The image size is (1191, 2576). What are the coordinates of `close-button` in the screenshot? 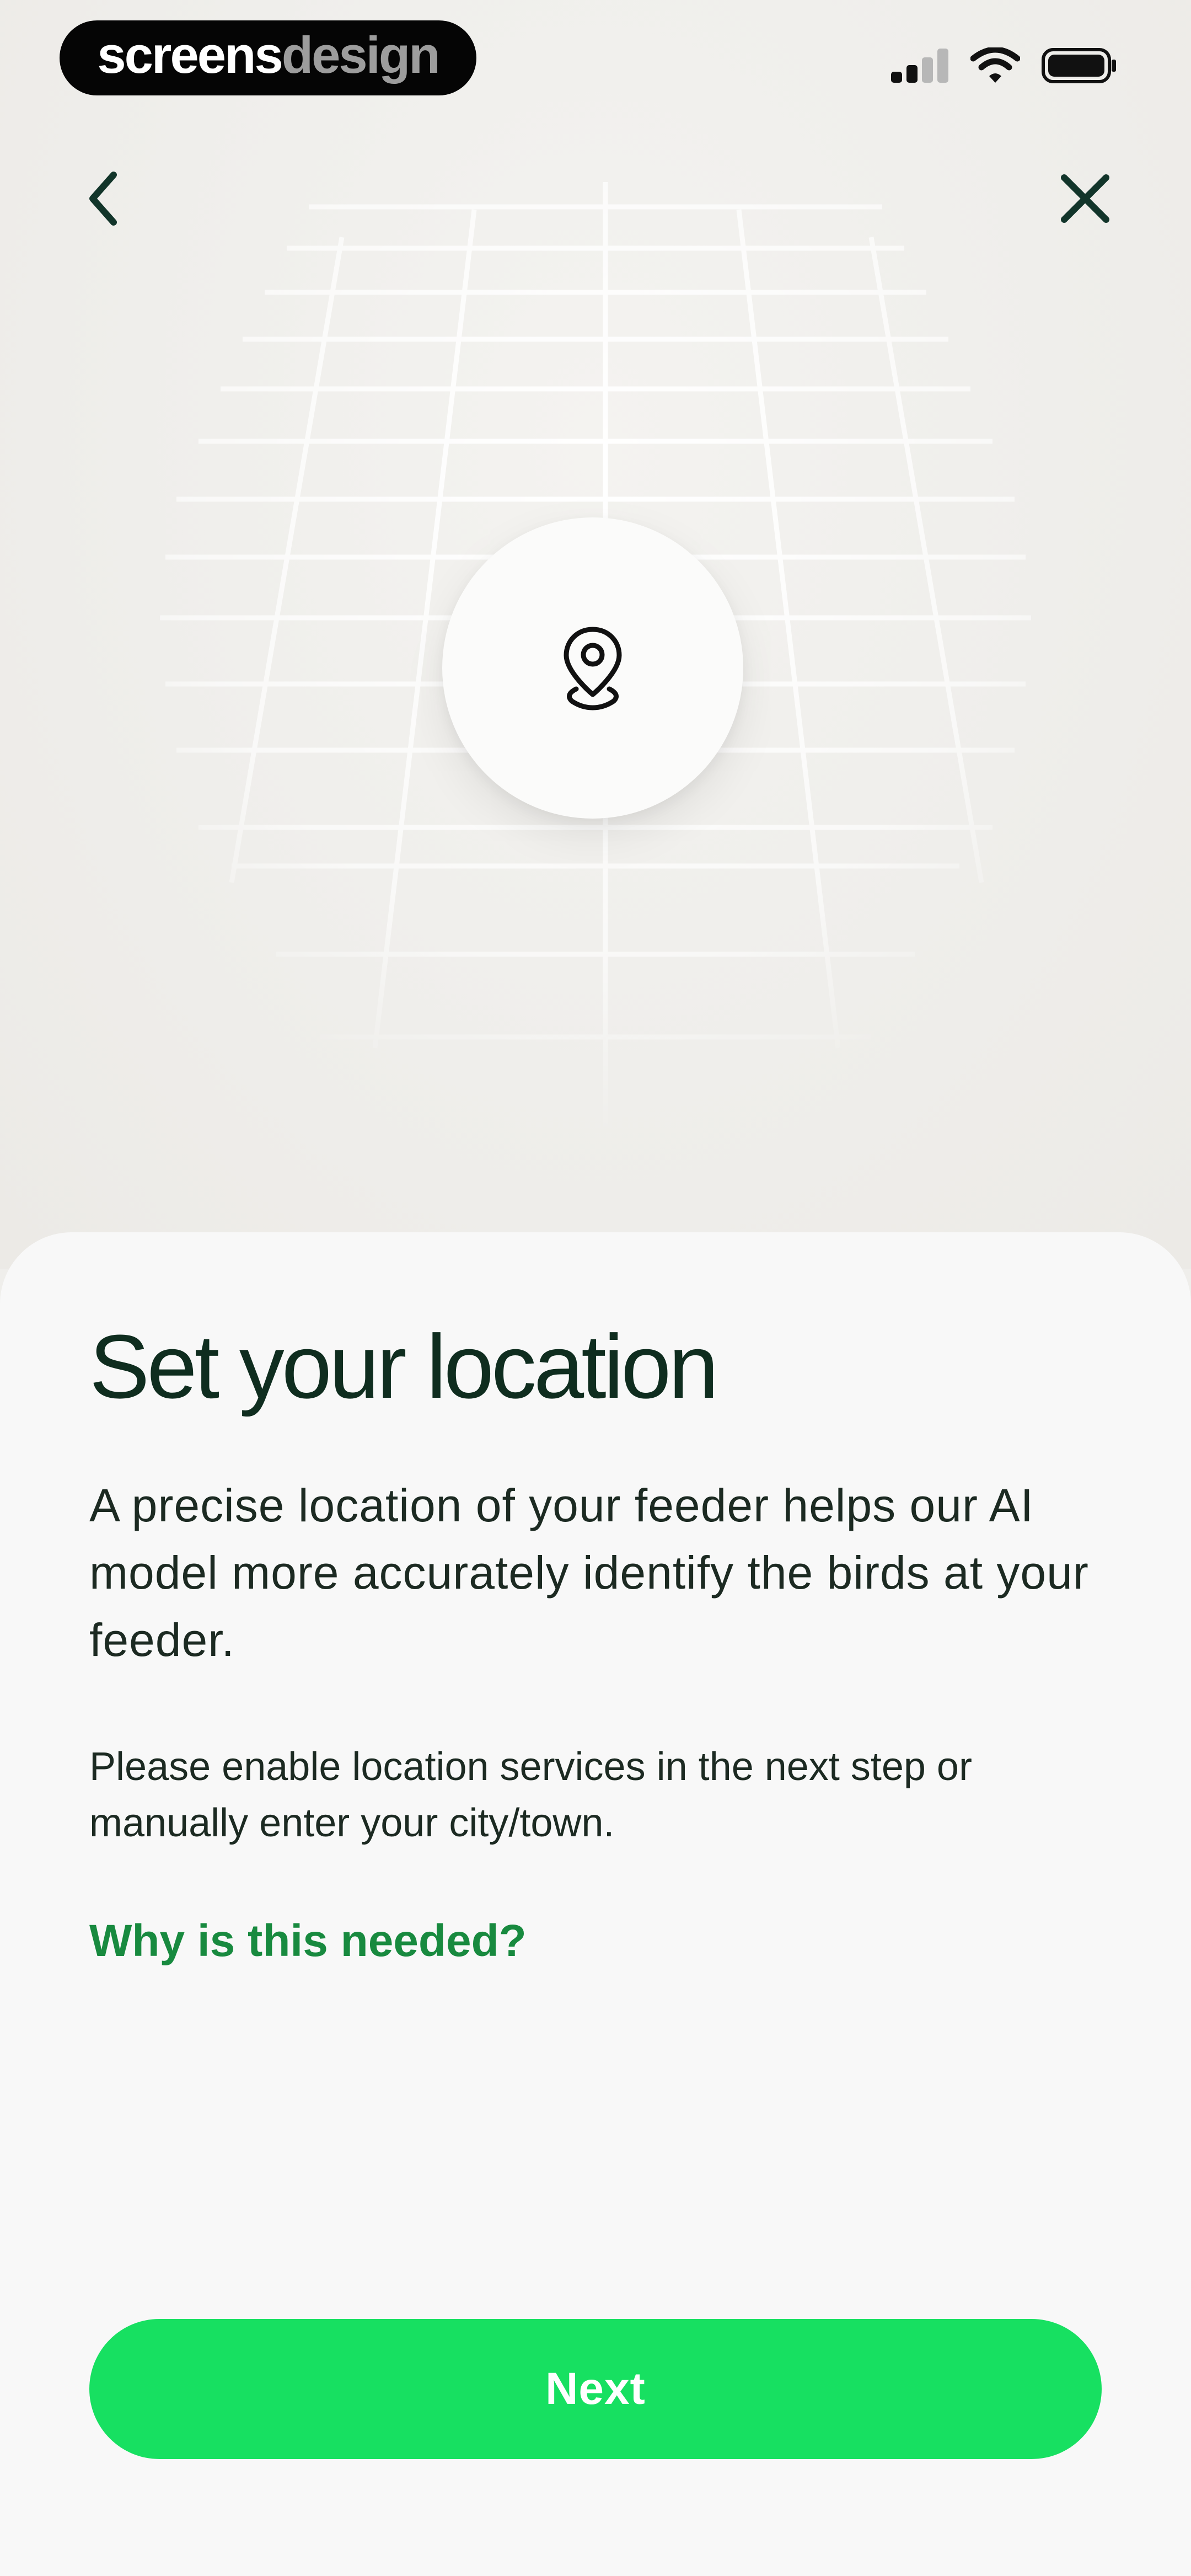 It's located at (1085, 198).